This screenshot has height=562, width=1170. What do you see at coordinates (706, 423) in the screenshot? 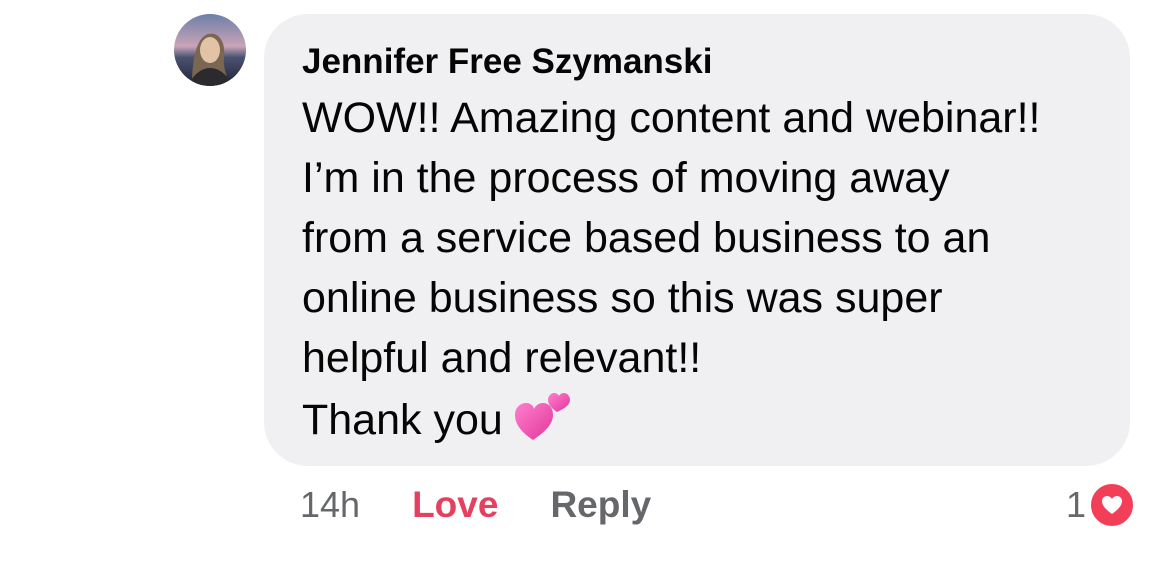
I see `comment-last-line: Thank you` at bounding box center [706, 423].